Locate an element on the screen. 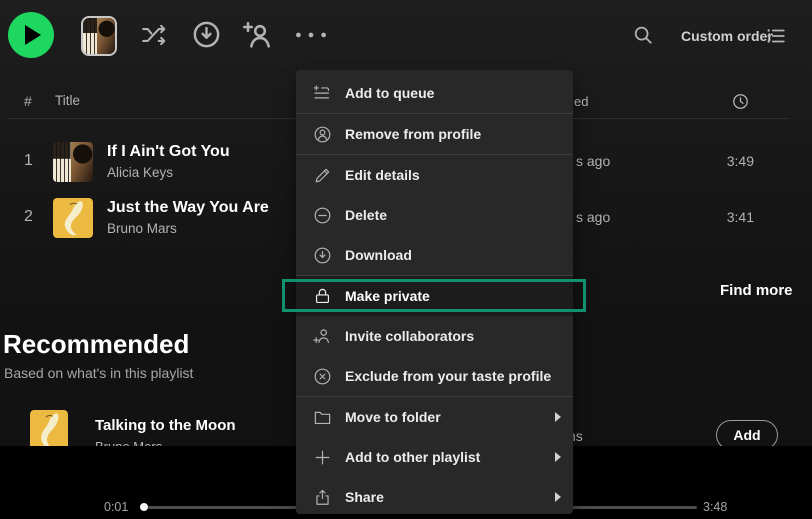 The image size is (812, 519). sort-order-button: Custom order is located at coordinates (727, 36).